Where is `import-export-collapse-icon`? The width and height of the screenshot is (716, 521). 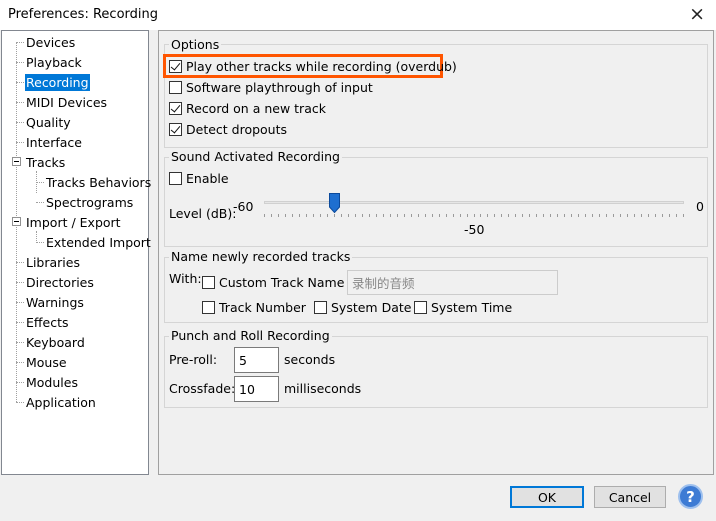
import-export-collapse-icon is located at coordinates (16, 221).